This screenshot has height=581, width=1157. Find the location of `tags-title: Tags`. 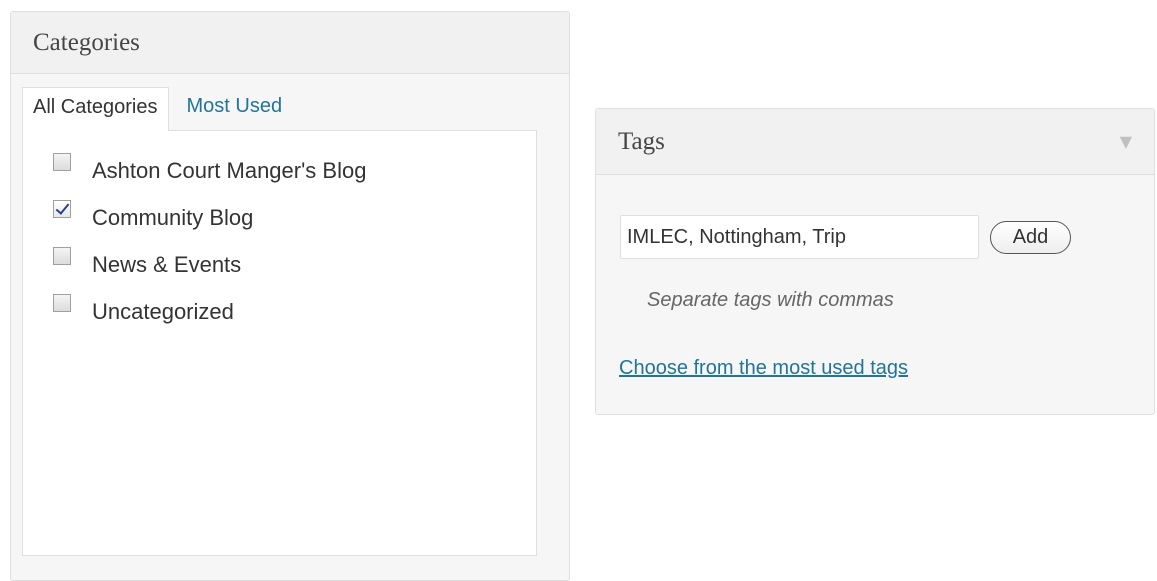

tags-title: Tags is located at coordinates (641, 141).